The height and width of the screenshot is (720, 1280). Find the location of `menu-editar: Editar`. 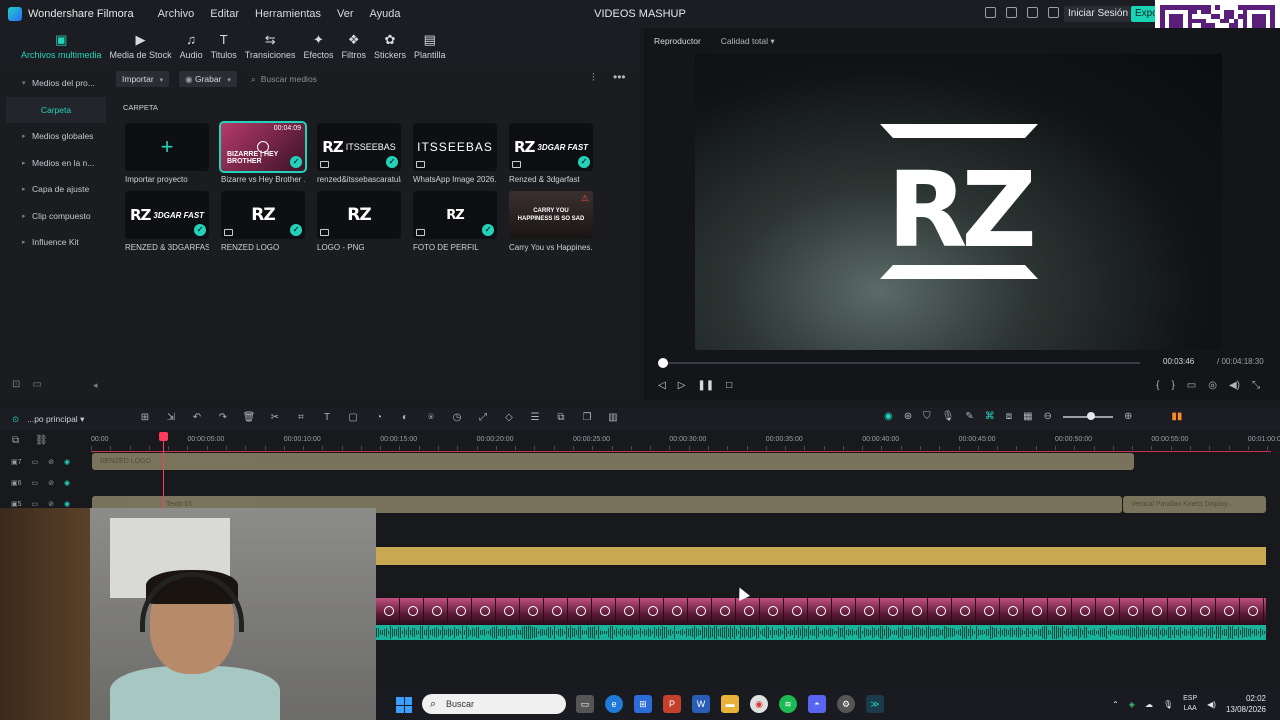

menu-editar: Editar is located at coordinates (224, 14).